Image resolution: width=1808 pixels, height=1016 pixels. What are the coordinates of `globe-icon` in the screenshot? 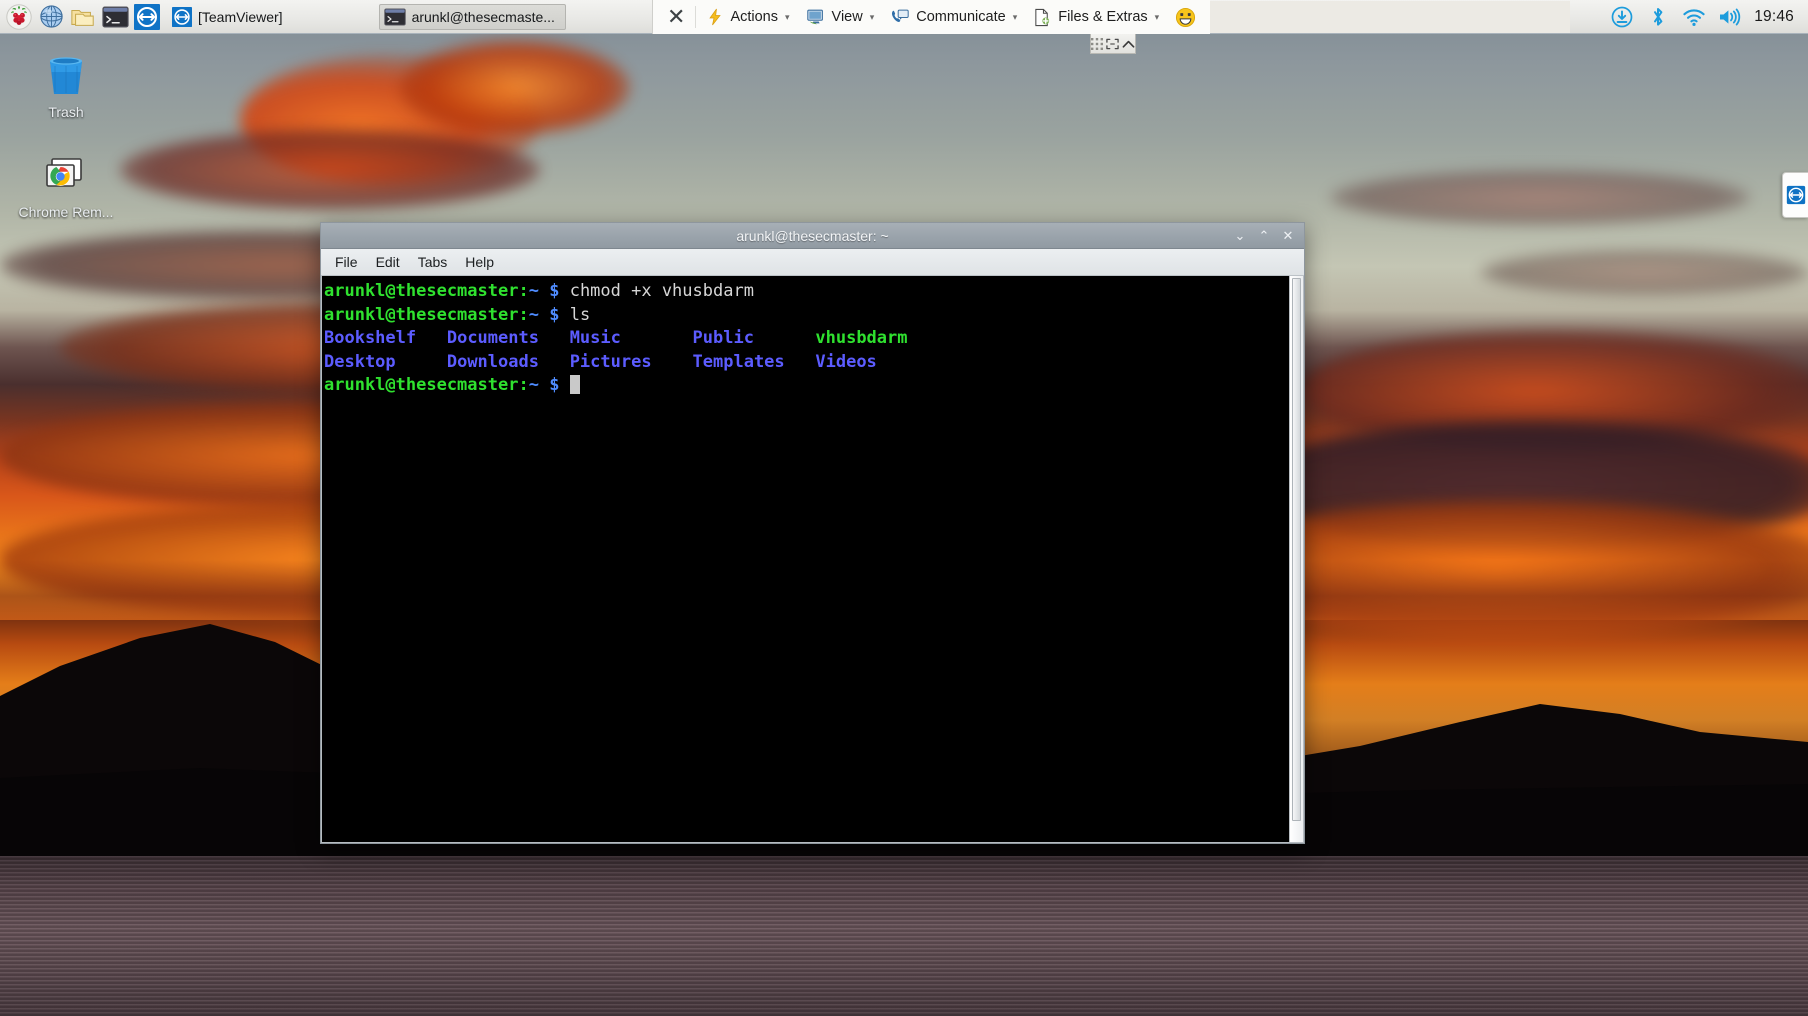 It's located at (51, 16).